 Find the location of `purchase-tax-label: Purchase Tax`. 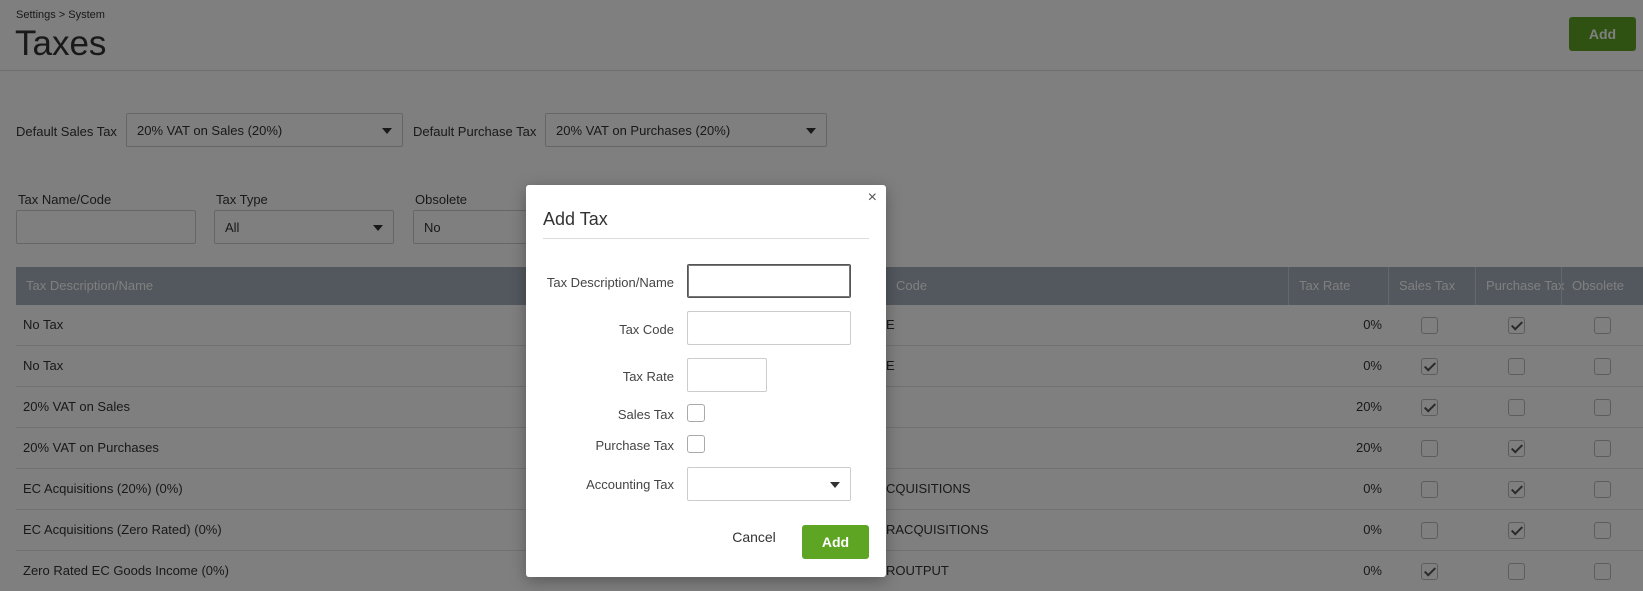

purchase-tax-label: Purchase Tax is located at coordinates (634, 445).